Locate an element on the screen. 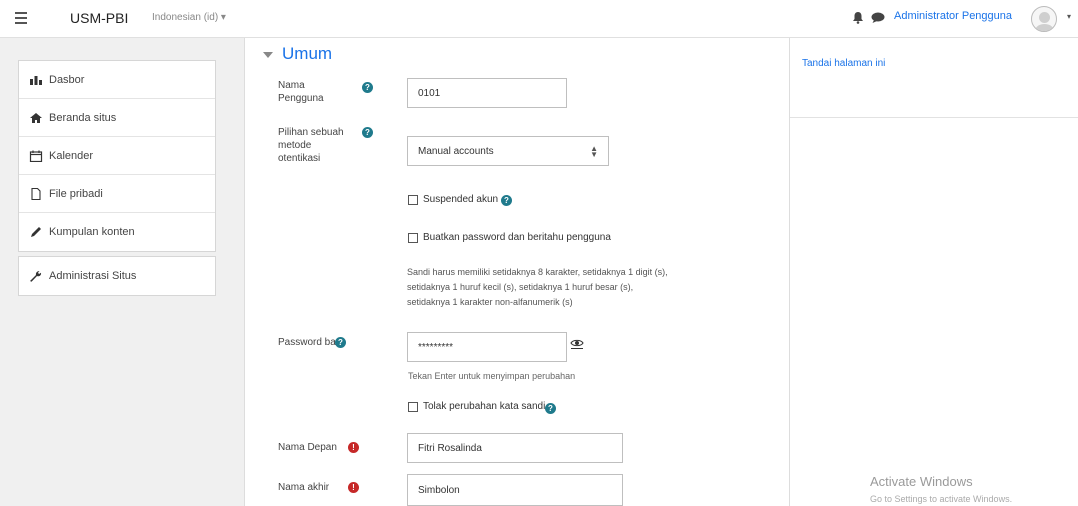  create-password-label: Buatkan password dan beritahu pengguna is located at coordinates (517, 237).